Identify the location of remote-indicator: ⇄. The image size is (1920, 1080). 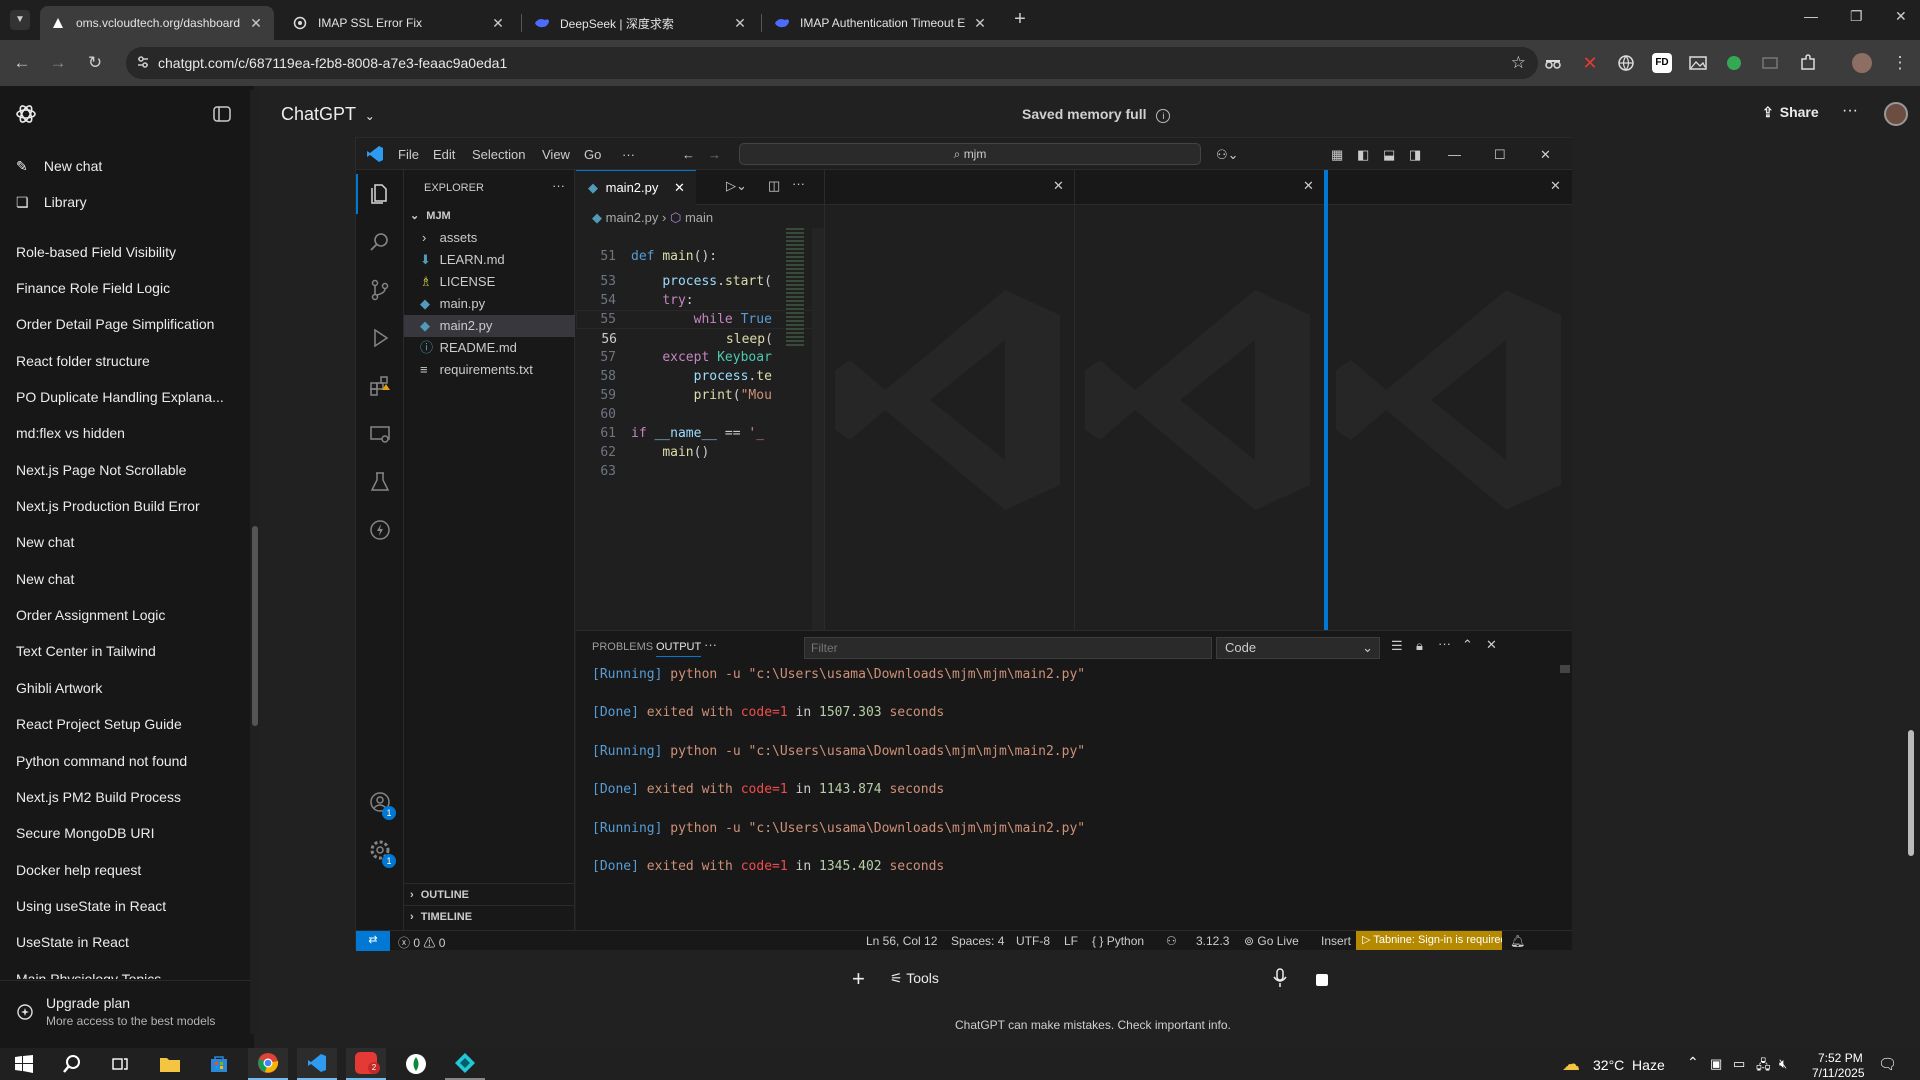
(373, 941).